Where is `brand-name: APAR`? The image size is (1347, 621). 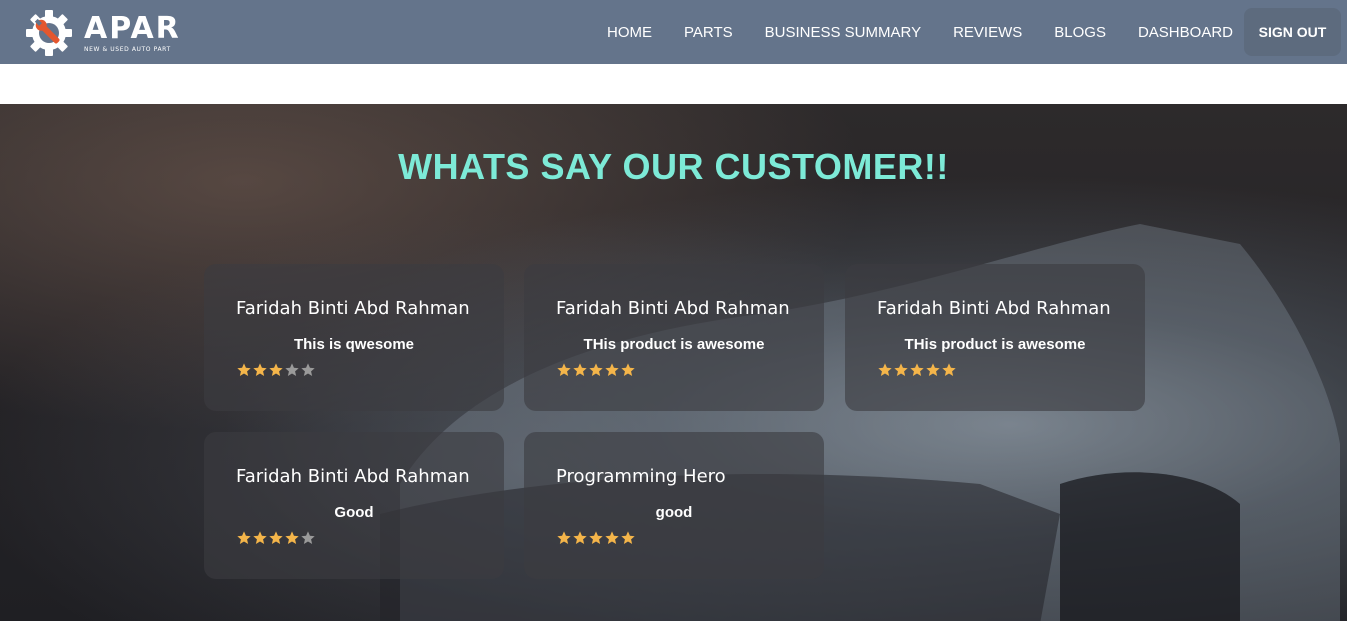 brand-name: APAR is located at coordinates (132, 28).